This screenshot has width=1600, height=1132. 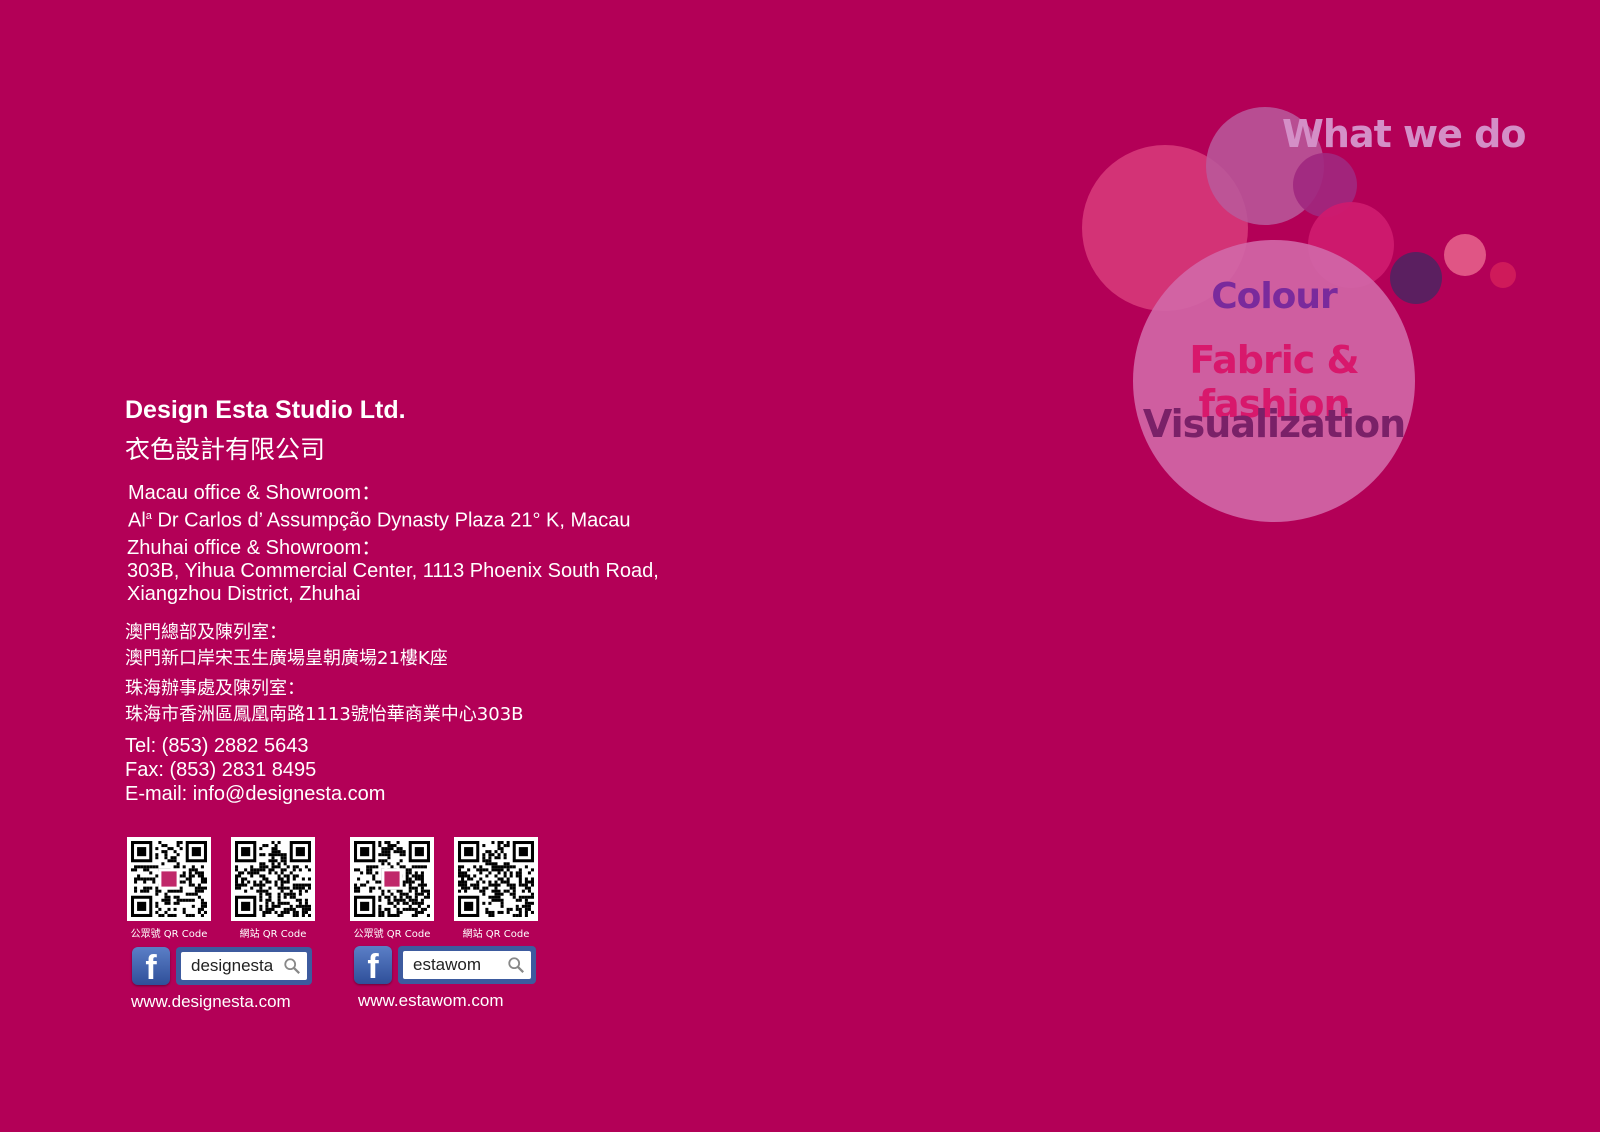 What do you see at coordinates (254, 548) in the screenshot?
I see `zhuhai-label: Zhuhai office & Showroom：` at bounding box center [254, 548].